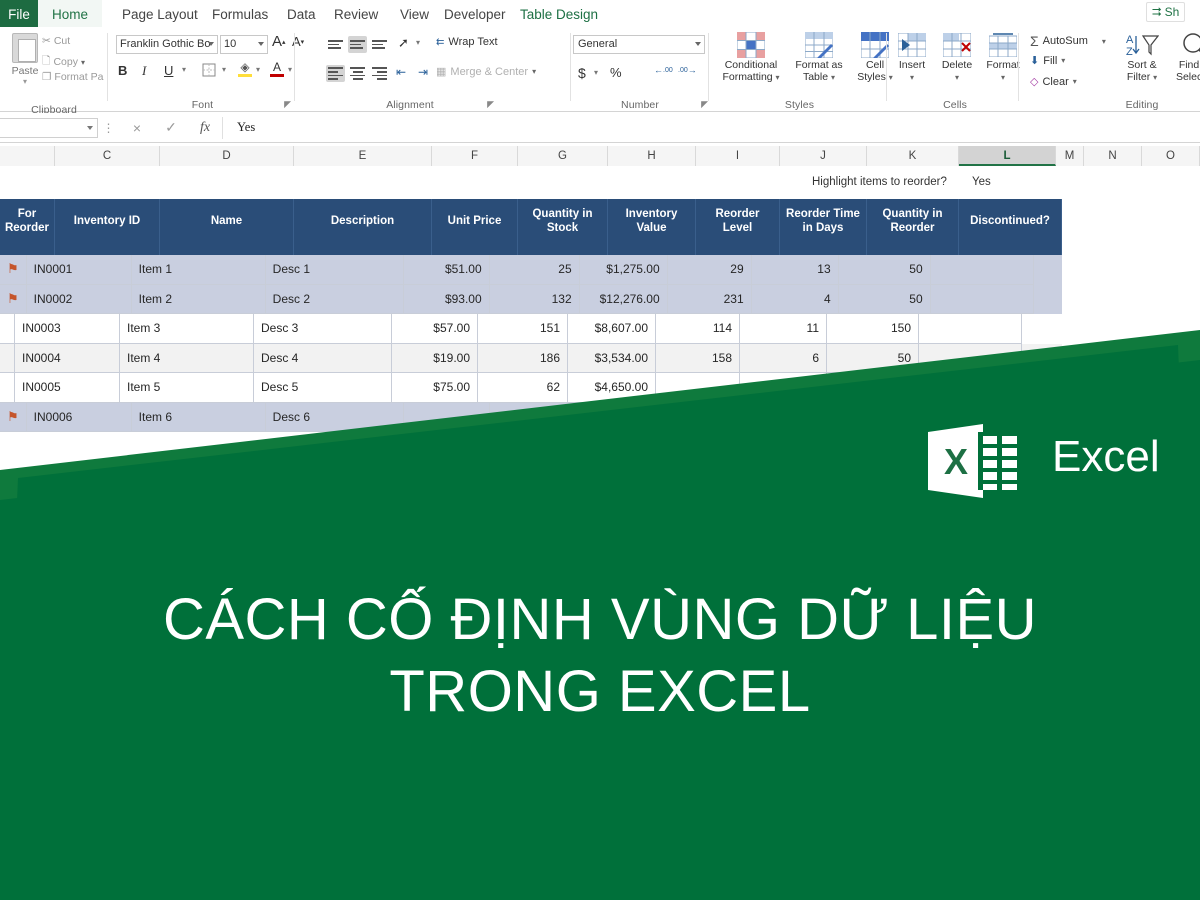  Describe the element at coordinates (1068, 41) in the screenshot. I see `autosum-button: Σ AutoSum ▾` at that location.